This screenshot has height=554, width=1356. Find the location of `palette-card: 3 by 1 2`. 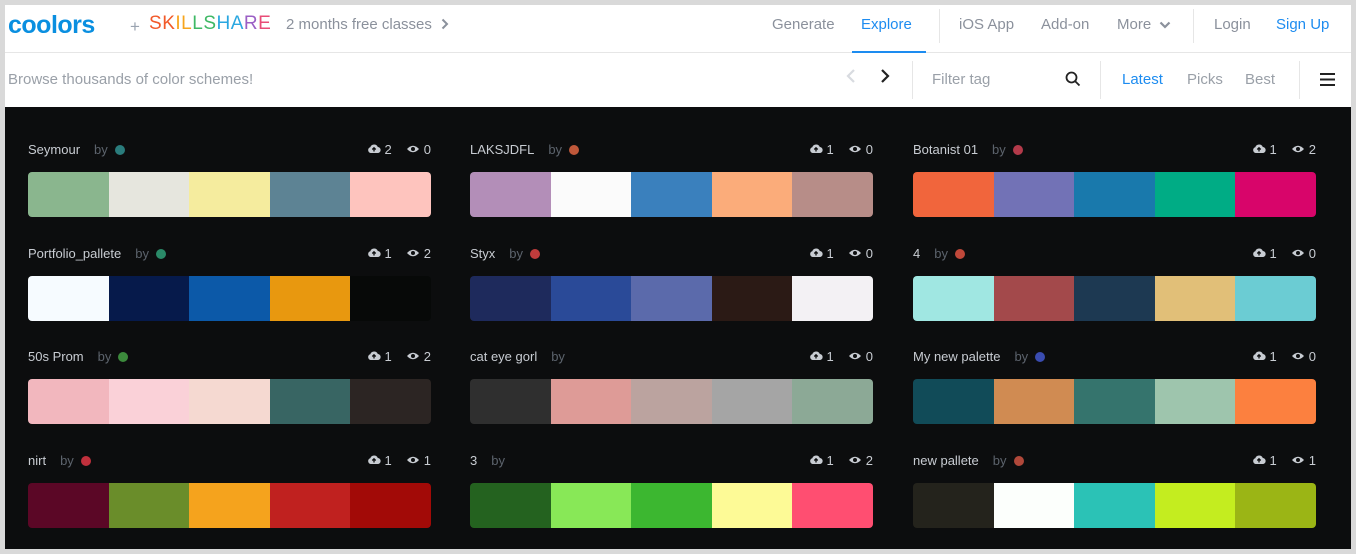

palette-card: 3 by 1 2 is located at coordinates (671, 496).